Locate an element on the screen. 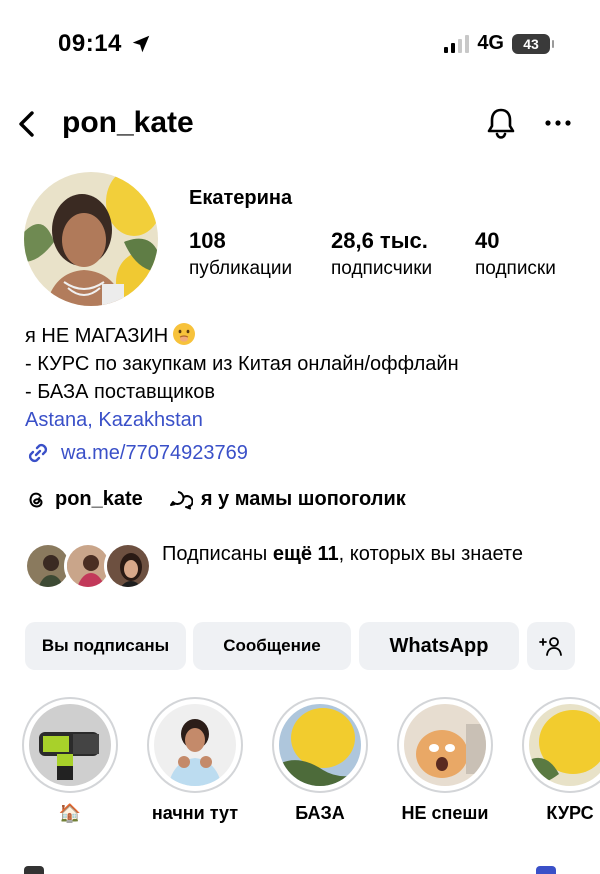 This screenshot has height=874, width=600. stat-posts: 108 публикации is located at coordinates (240, 254).